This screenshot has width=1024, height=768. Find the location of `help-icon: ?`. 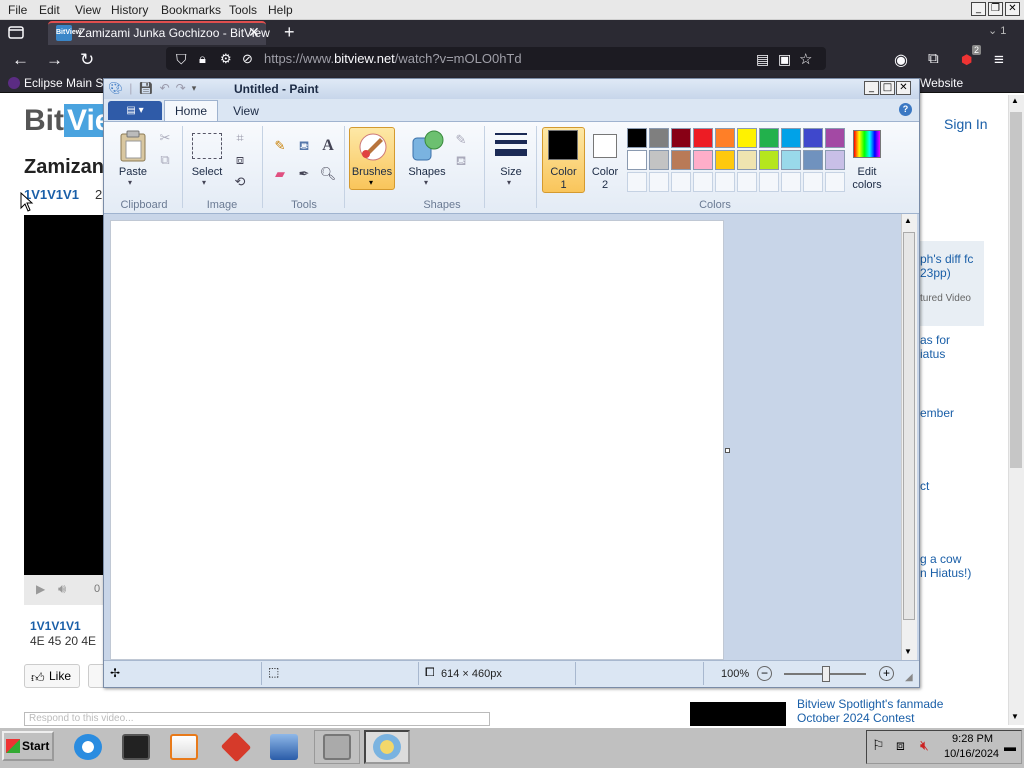

help-icon: ? is located at coordinates (905, 109).